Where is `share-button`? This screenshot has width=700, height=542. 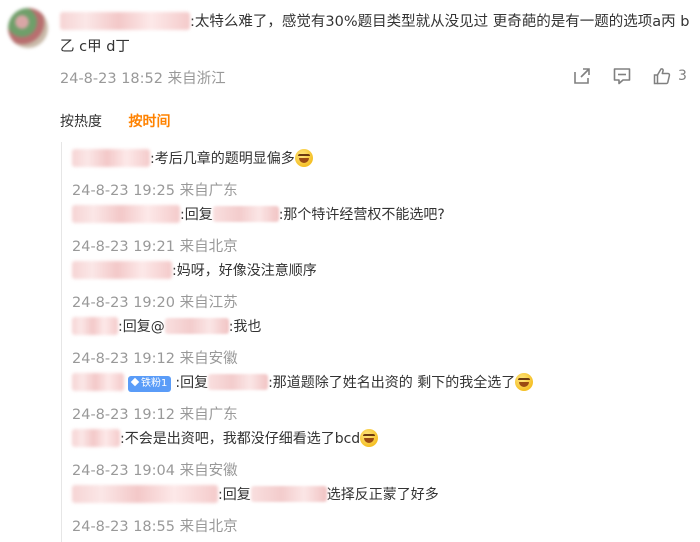 share-button is located at coordinates (582, 76).